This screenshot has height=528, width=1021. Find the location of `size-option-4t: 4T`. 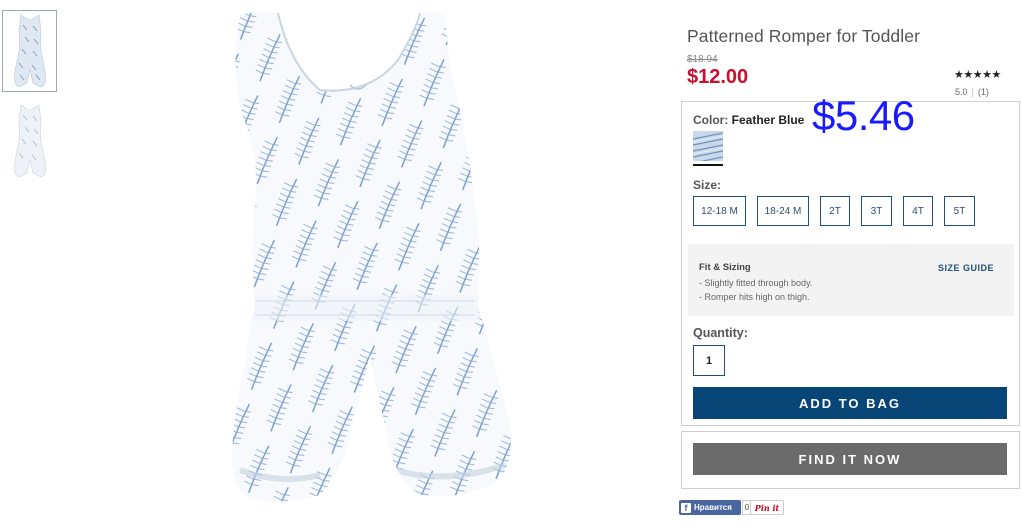

size-option-4t: 4T is located at coordinates (918, 211).